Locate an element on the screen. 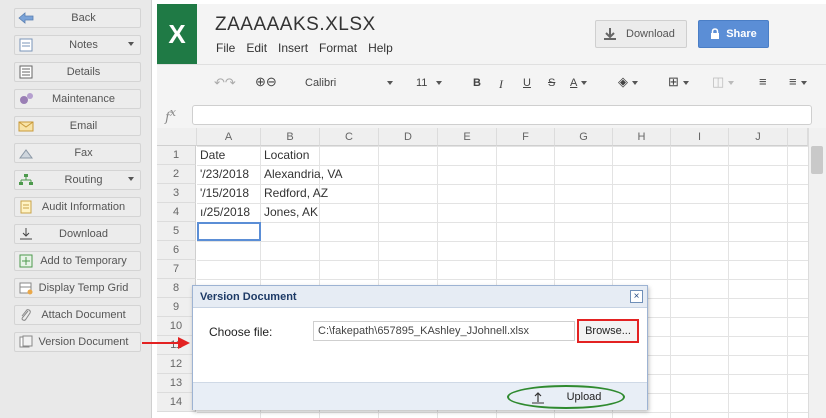 The height and width of the screenshot is (418, 826). sidebar-item-routing: Routing is located at coordinates (77, 180).